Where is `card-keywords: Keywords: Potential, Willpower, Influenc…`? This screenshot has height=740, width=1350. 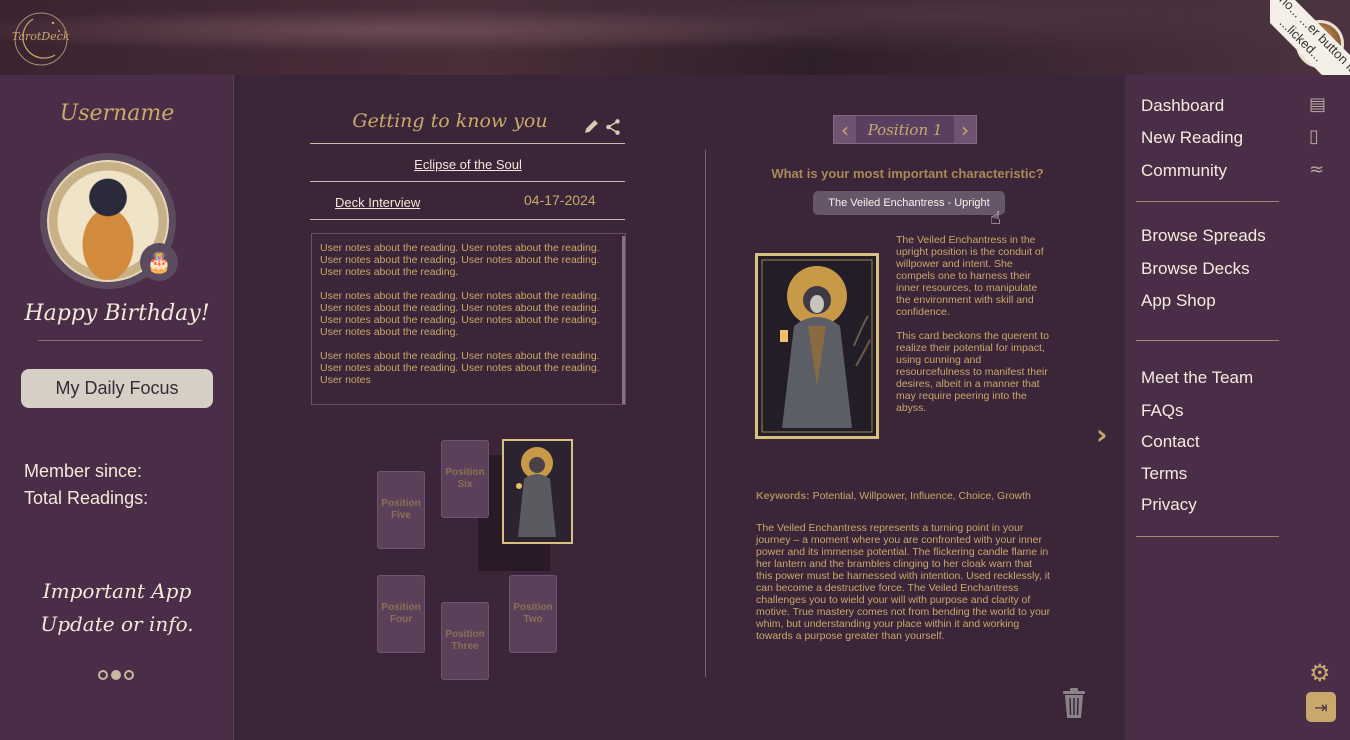 card-keywords: Keywords: Potential, Willpower, Influenc… is located at coordinates (893, 496).